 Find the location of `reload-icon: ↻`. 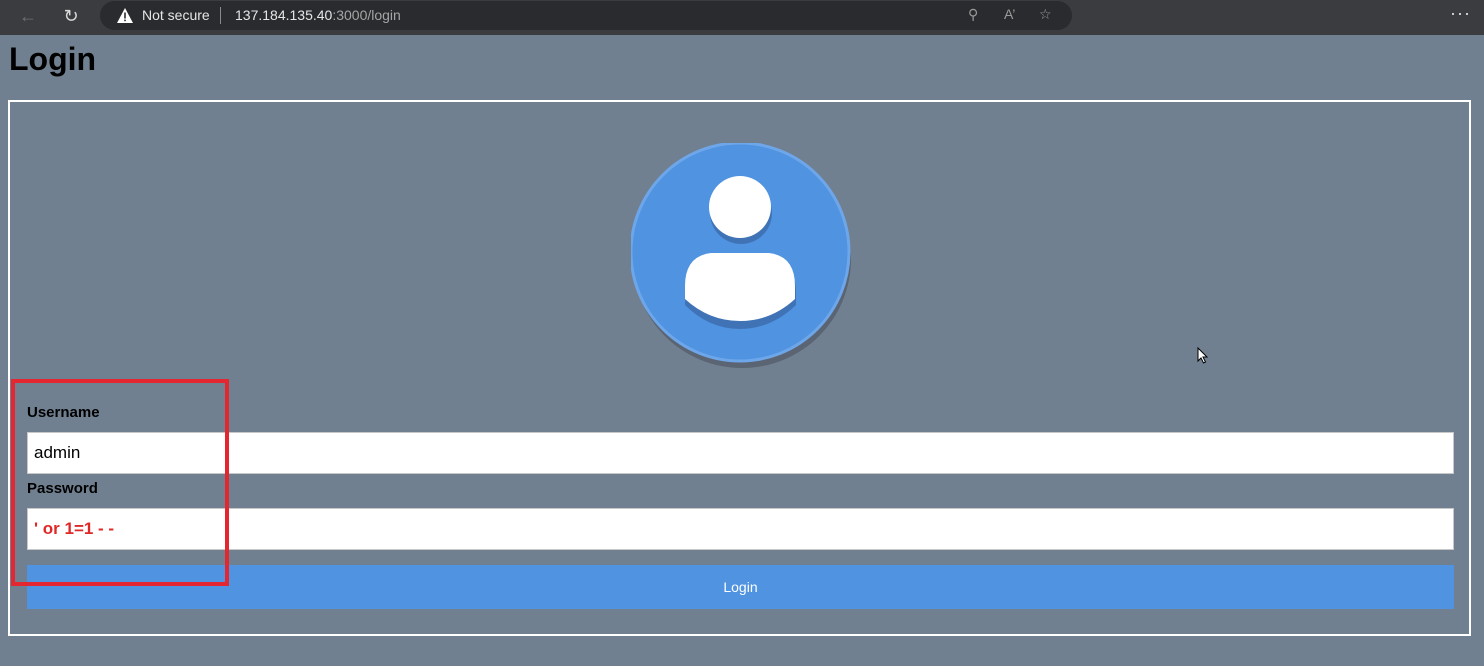

reload-icon: ↻ is located at coordinates (71, 16).